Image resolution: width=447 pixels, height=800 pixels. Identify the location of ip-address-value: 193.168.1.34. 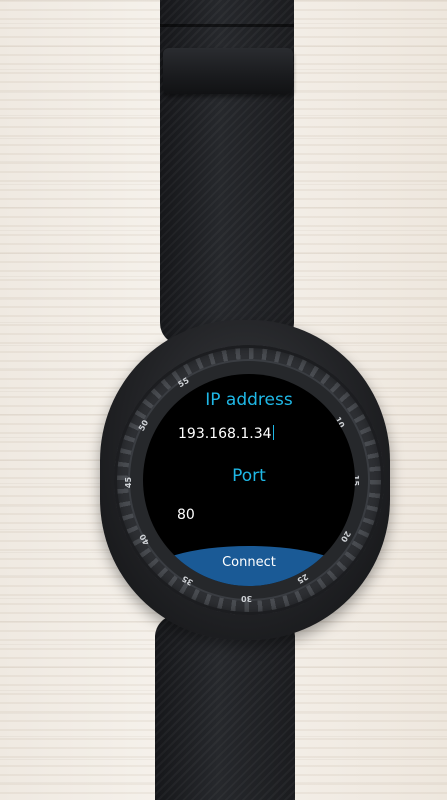
(225, 434).